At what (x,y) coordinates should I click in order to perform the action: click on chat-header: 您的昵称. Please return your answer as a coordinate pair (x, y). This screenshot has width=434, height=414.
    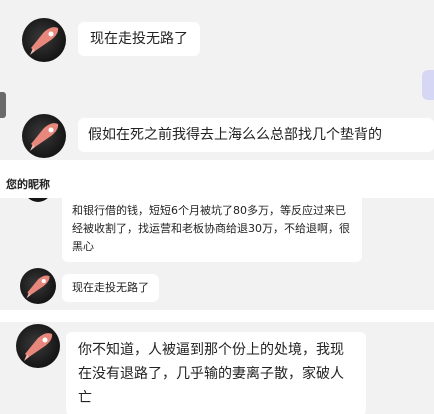
    Looking at the image, I should click on (217, 179).